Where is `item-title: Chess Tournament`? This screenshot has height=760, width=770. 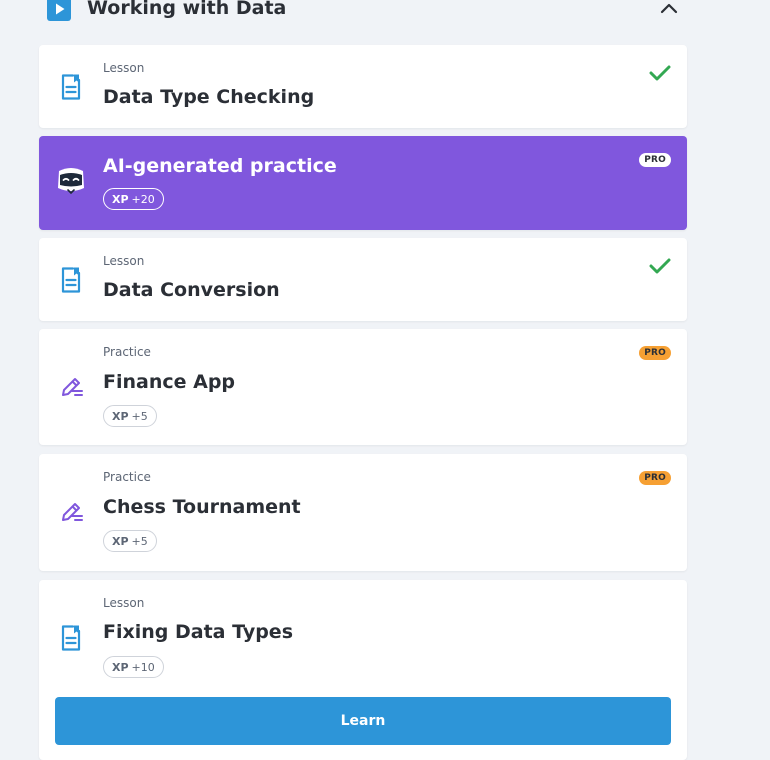
item-title: Chess Tournament is located at coordinates (202, 507).